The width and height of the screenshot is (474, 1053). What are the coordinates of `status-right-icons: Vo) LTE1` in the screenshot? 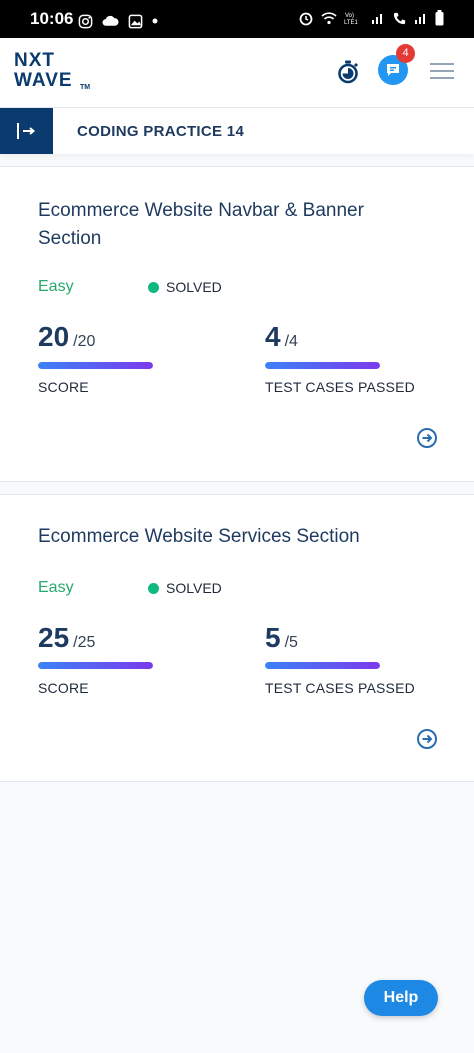 It's located at (371, 18).